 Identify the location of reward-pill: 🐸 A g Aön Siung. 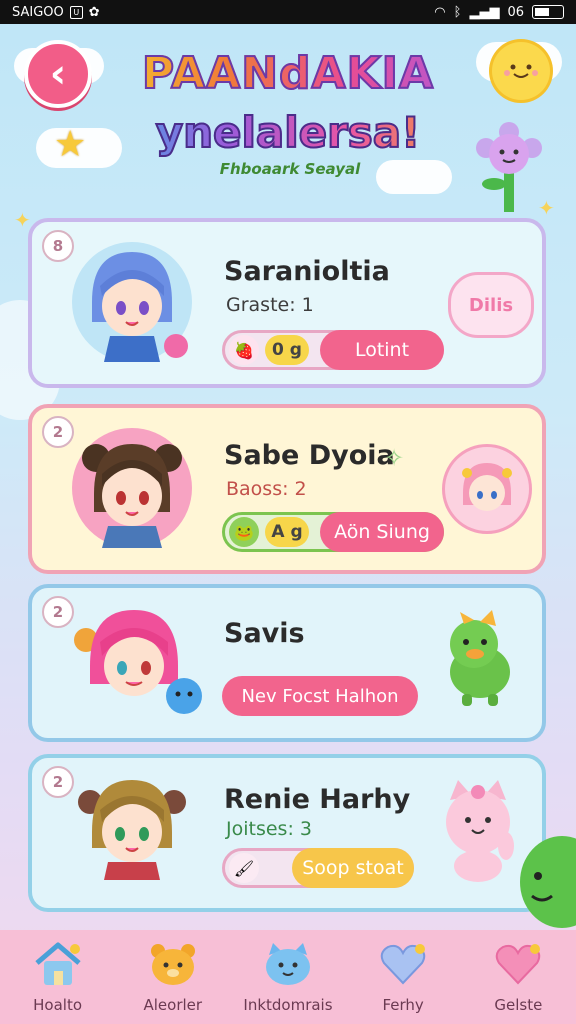
(333, 532).